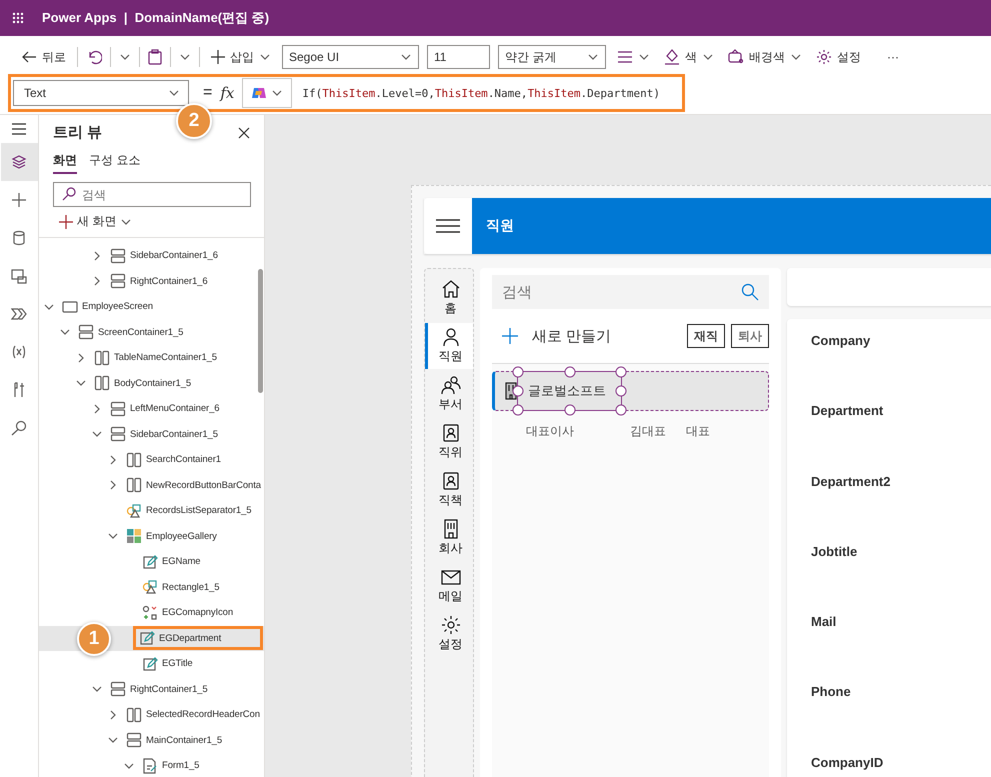 Image resolution: width=991 pixels, height=777 pixels. Describe the element at coordinates (19, 314) in the screenshot. I see `flow-icon` at that location.